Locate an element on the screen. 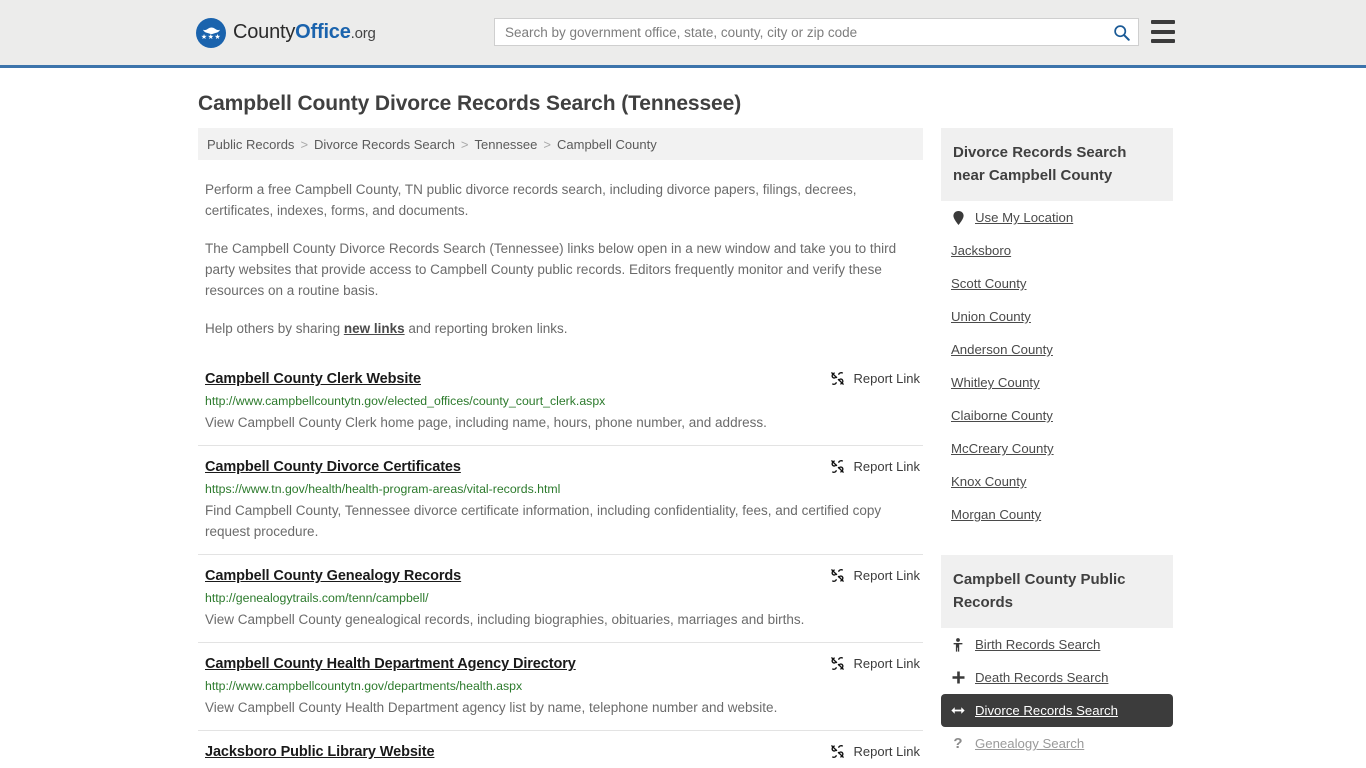  list-item: ? Genealogy Search is located at coordinates (1057, 743).